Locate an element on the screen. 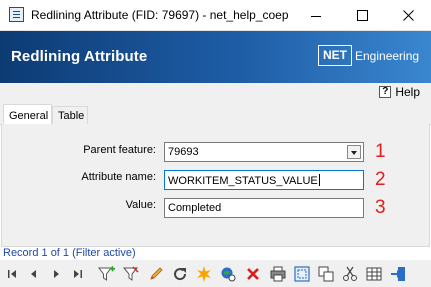 The image size is (431, 287). last-record-icon is located at coordinates (78, 274).